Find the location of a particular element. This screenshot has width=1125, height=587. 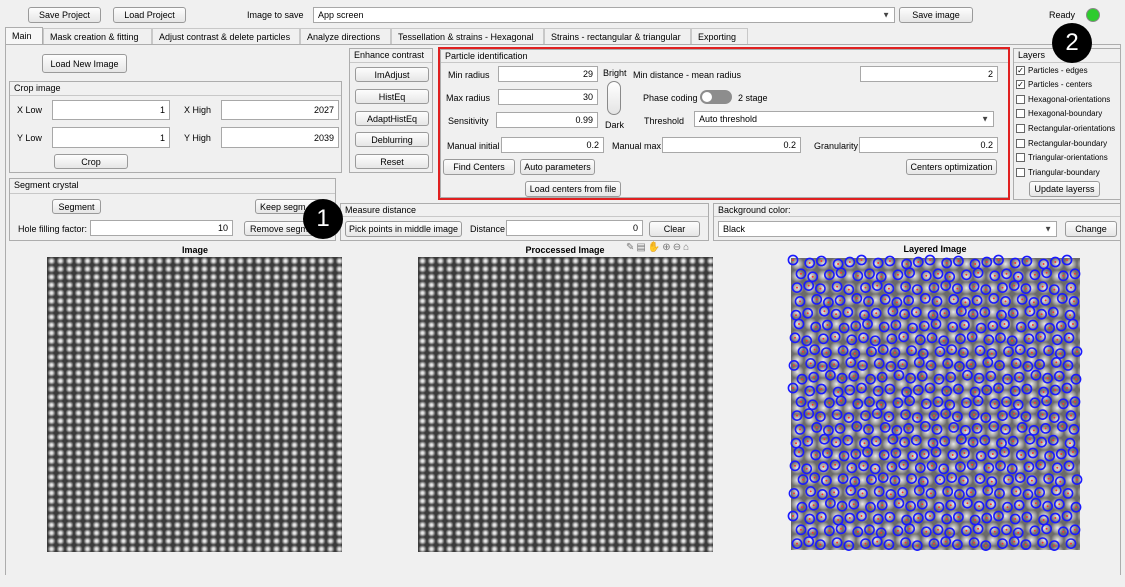

manual-initial-field: 0.2 is located at coordinates (552, 145).